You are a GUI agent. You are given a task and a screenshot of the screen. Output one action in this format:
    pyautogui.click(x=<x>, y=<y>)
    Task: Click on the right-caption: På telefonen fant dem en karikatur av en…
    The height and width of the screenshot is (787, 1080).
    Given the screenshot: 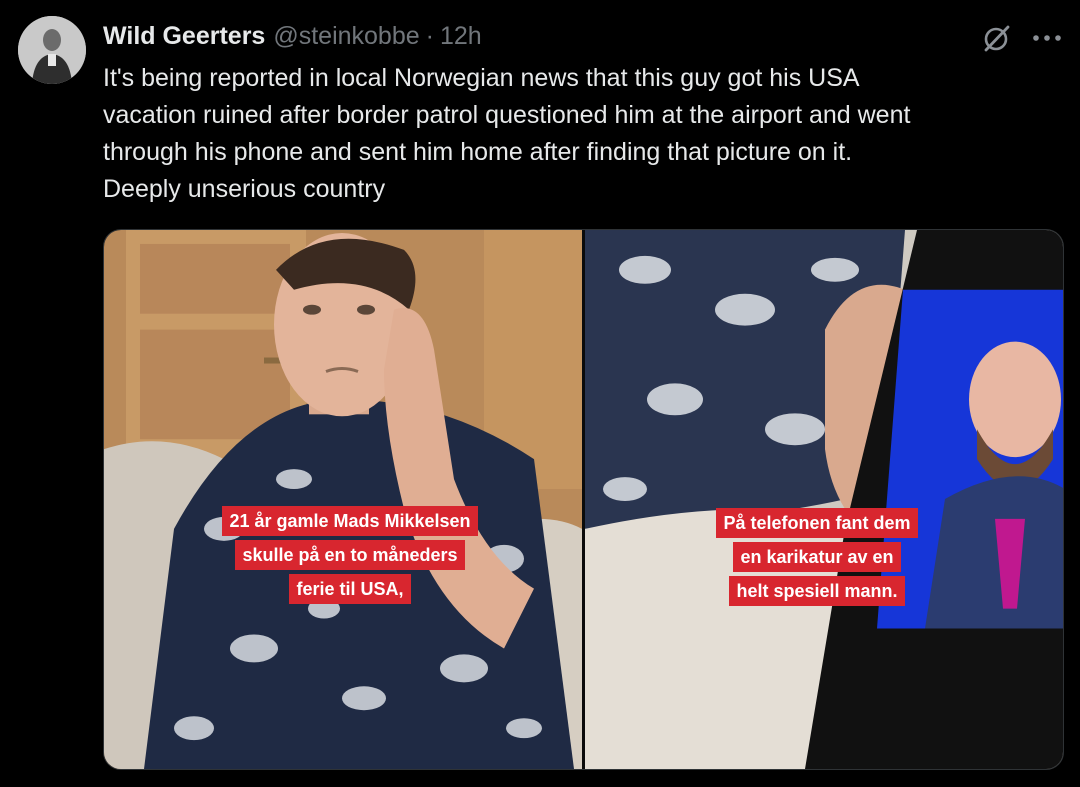 What is the action you would take?
    pyautogui.click(x=817, y=557)
    